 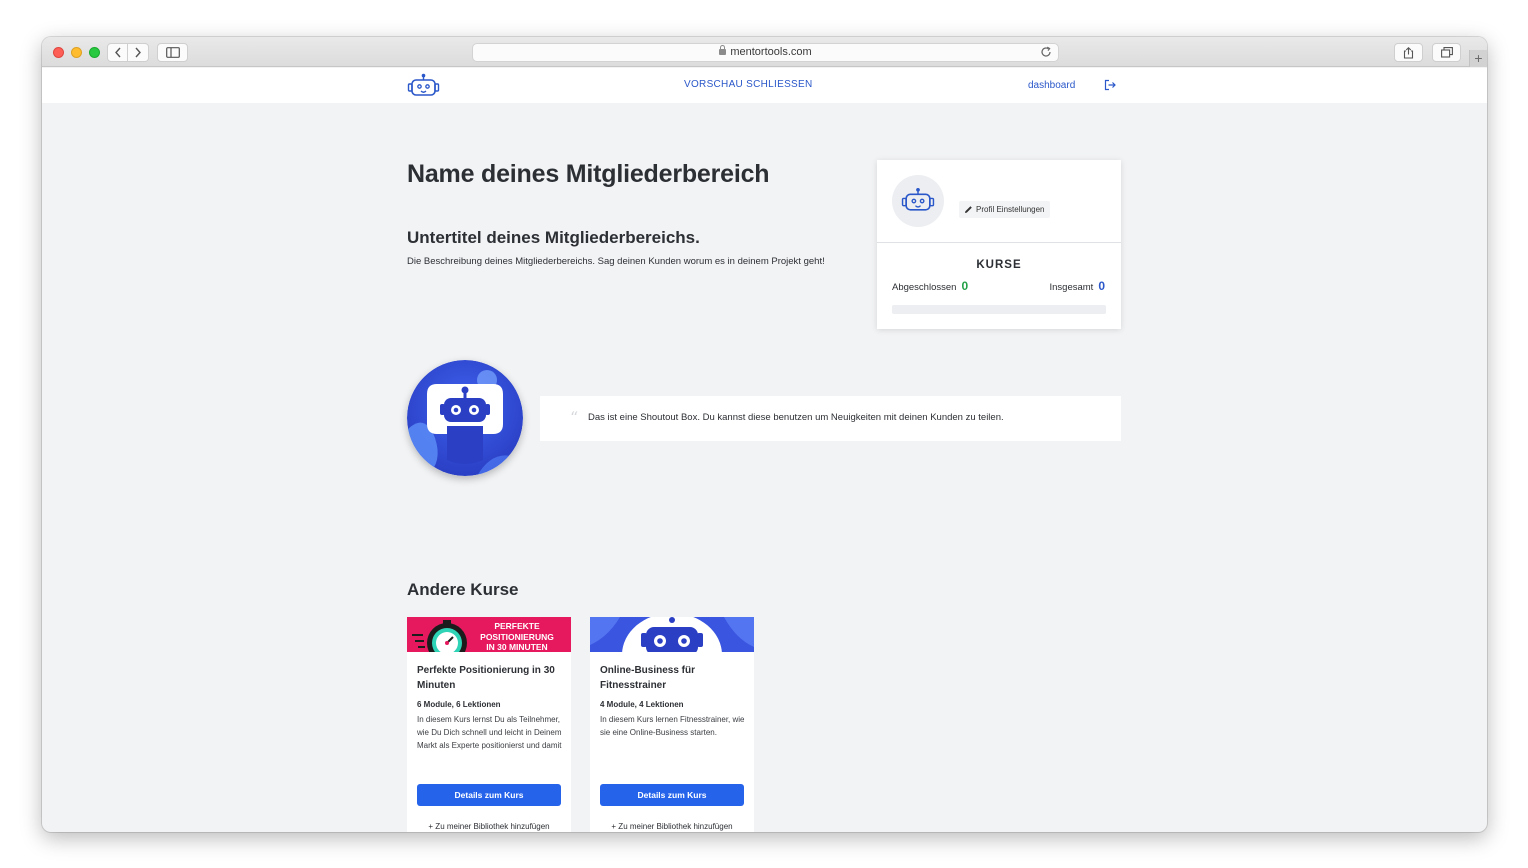 I want to click on logout-icon, so click(x=1110, y=85).